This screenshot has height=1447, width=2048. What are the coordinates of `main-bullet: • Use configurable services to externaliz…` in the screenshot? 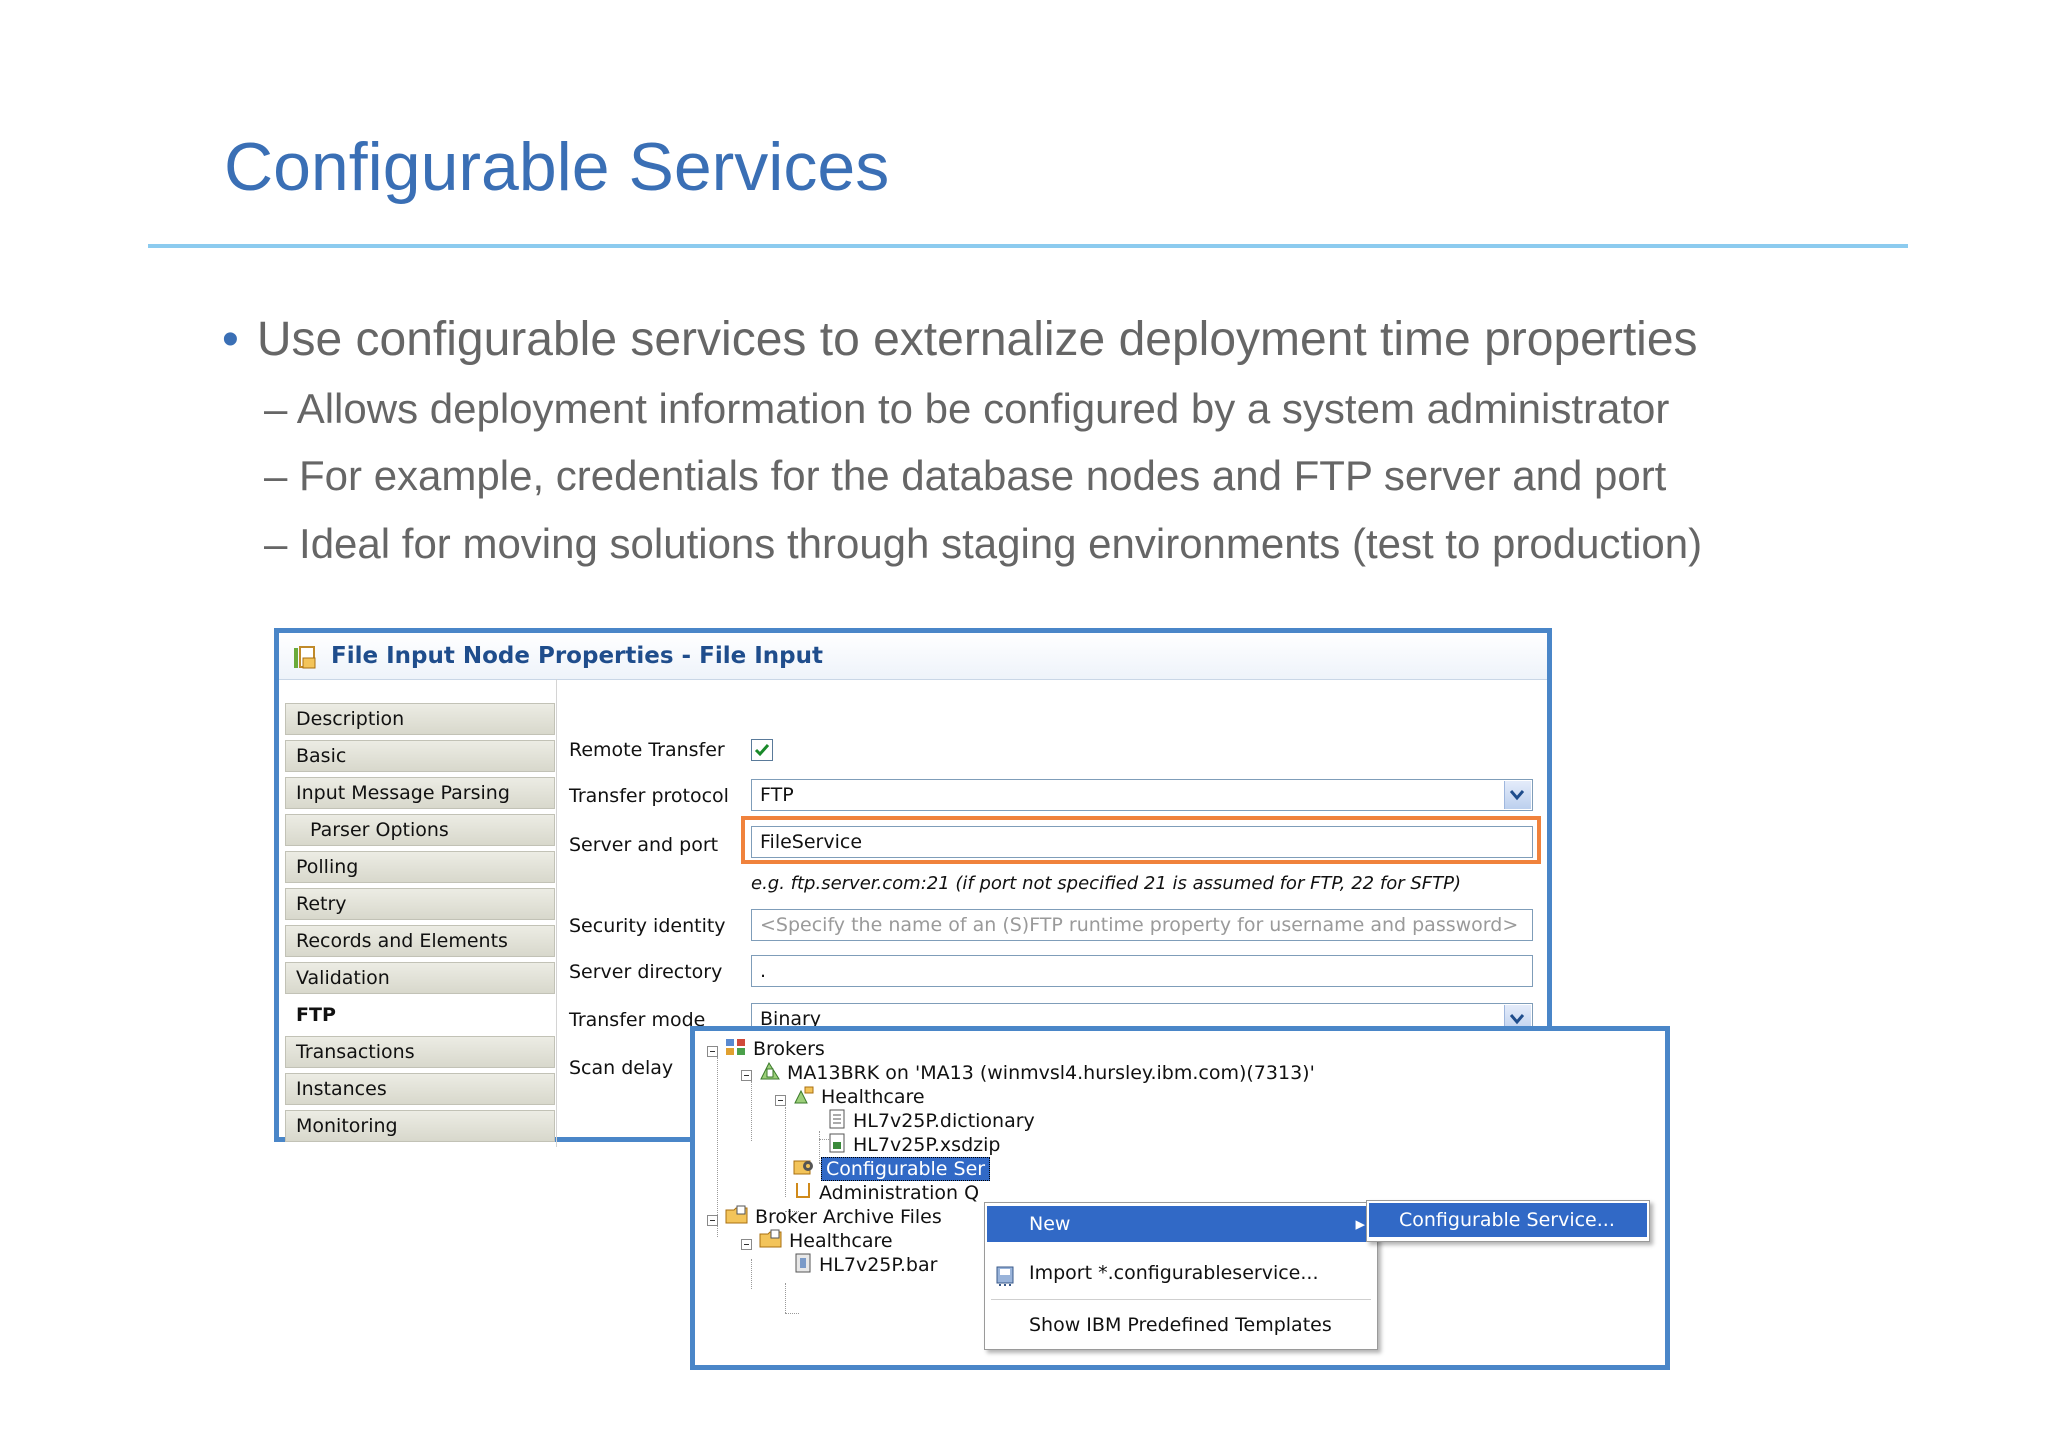 It's located at (960, 339).